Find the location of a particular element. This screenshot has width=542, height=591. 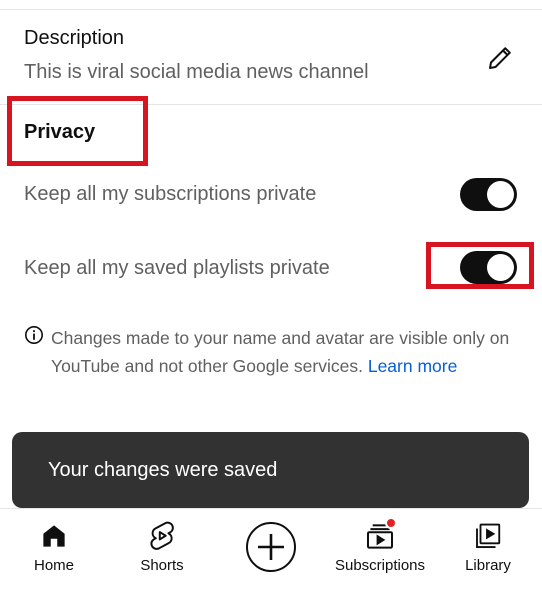

snackbar: Your changes were saved is located at coordinates (270, 470).